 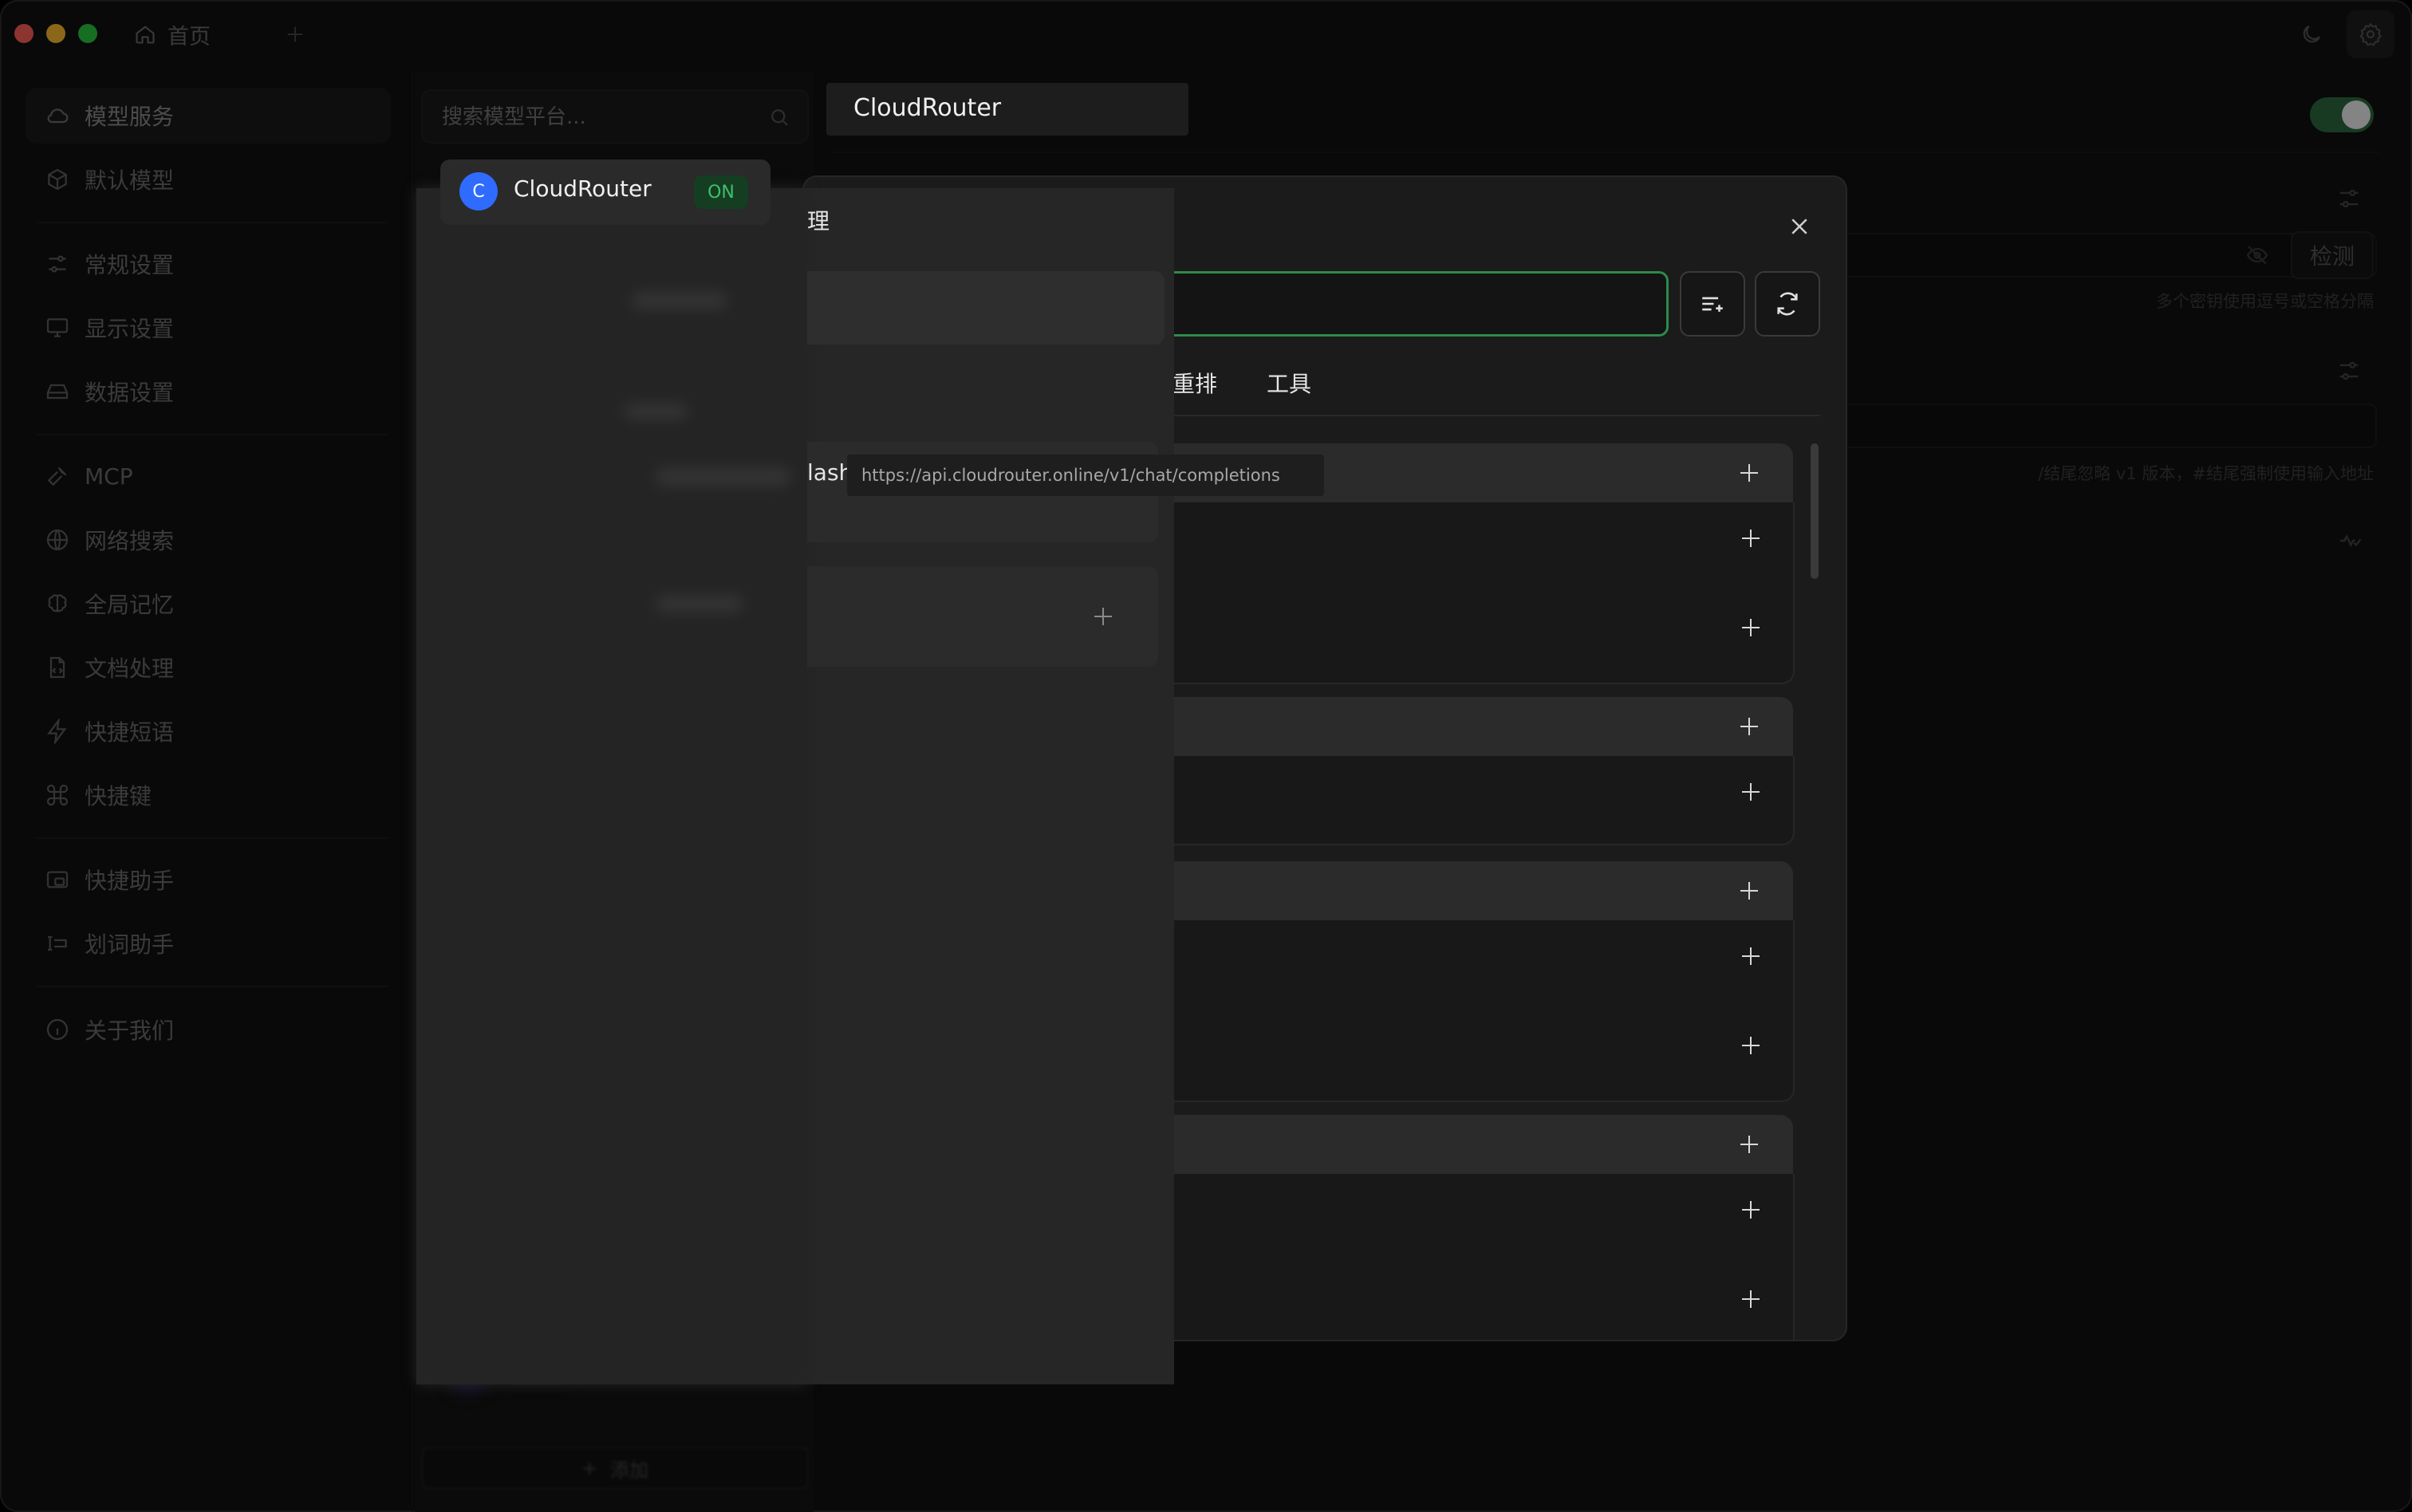 I want to click on provider-item-selected: C CloudRouter ON, so click(x=605, y=192).